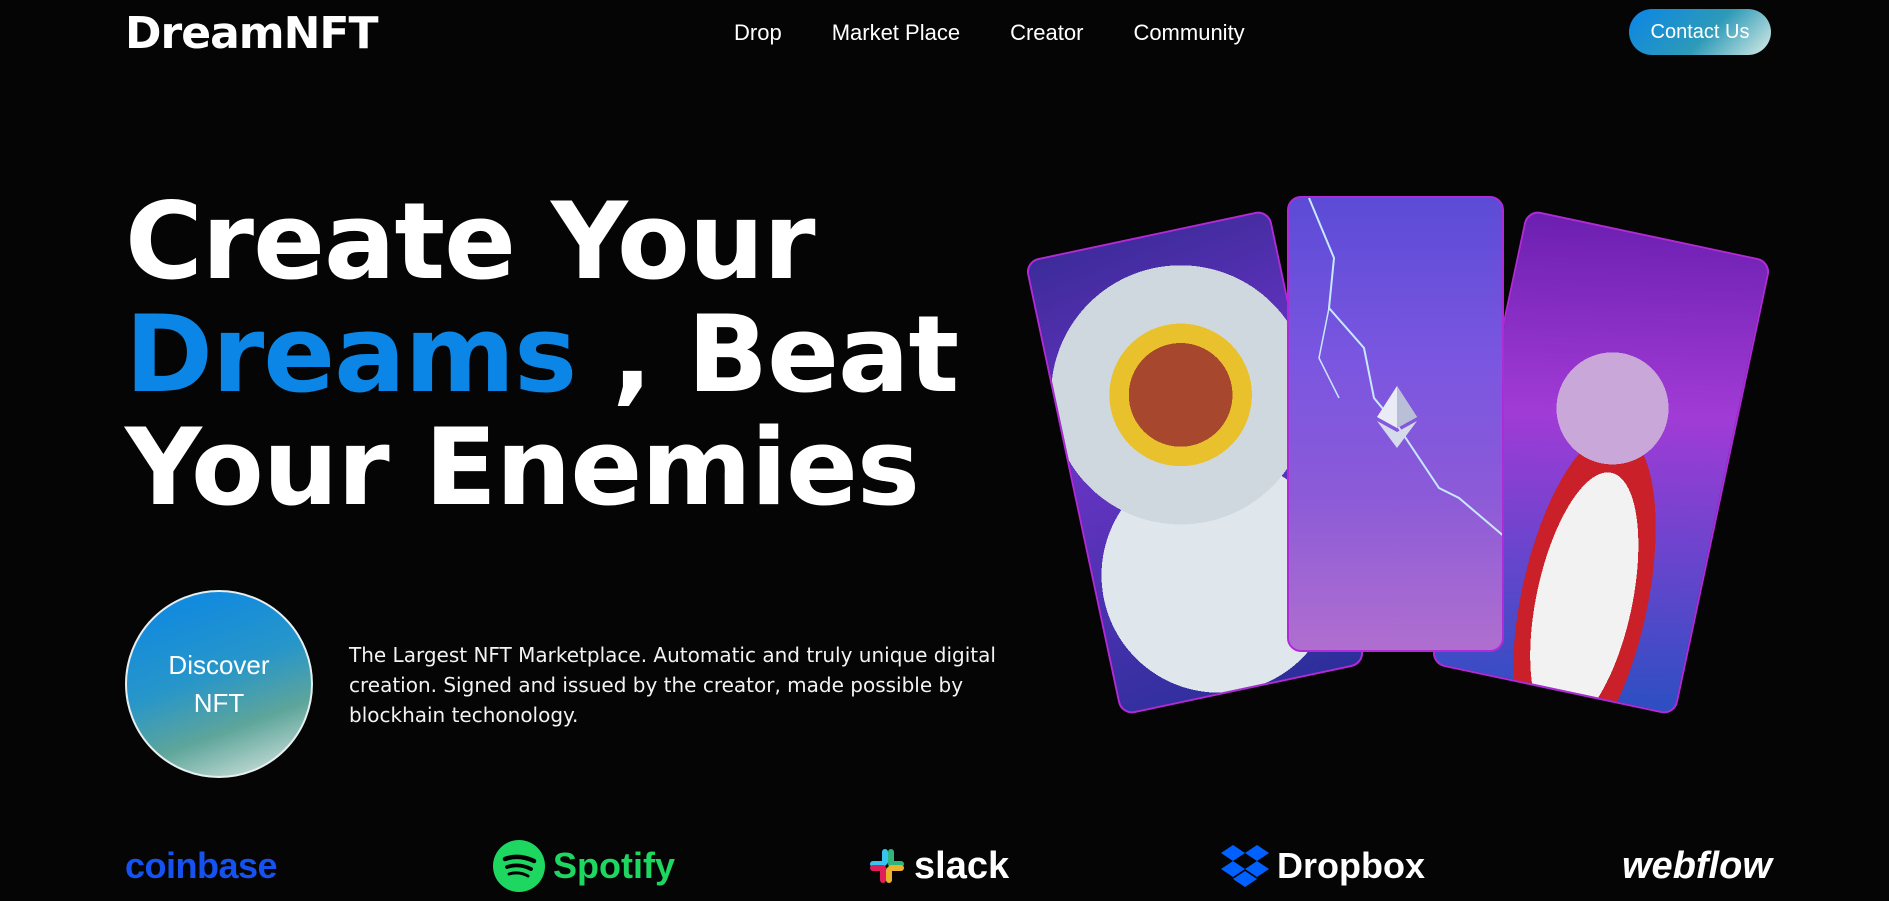  Describe the element at coordinates (1700, 32) in the screenshot. I see `contact-us-button: Contact Us` at that location.